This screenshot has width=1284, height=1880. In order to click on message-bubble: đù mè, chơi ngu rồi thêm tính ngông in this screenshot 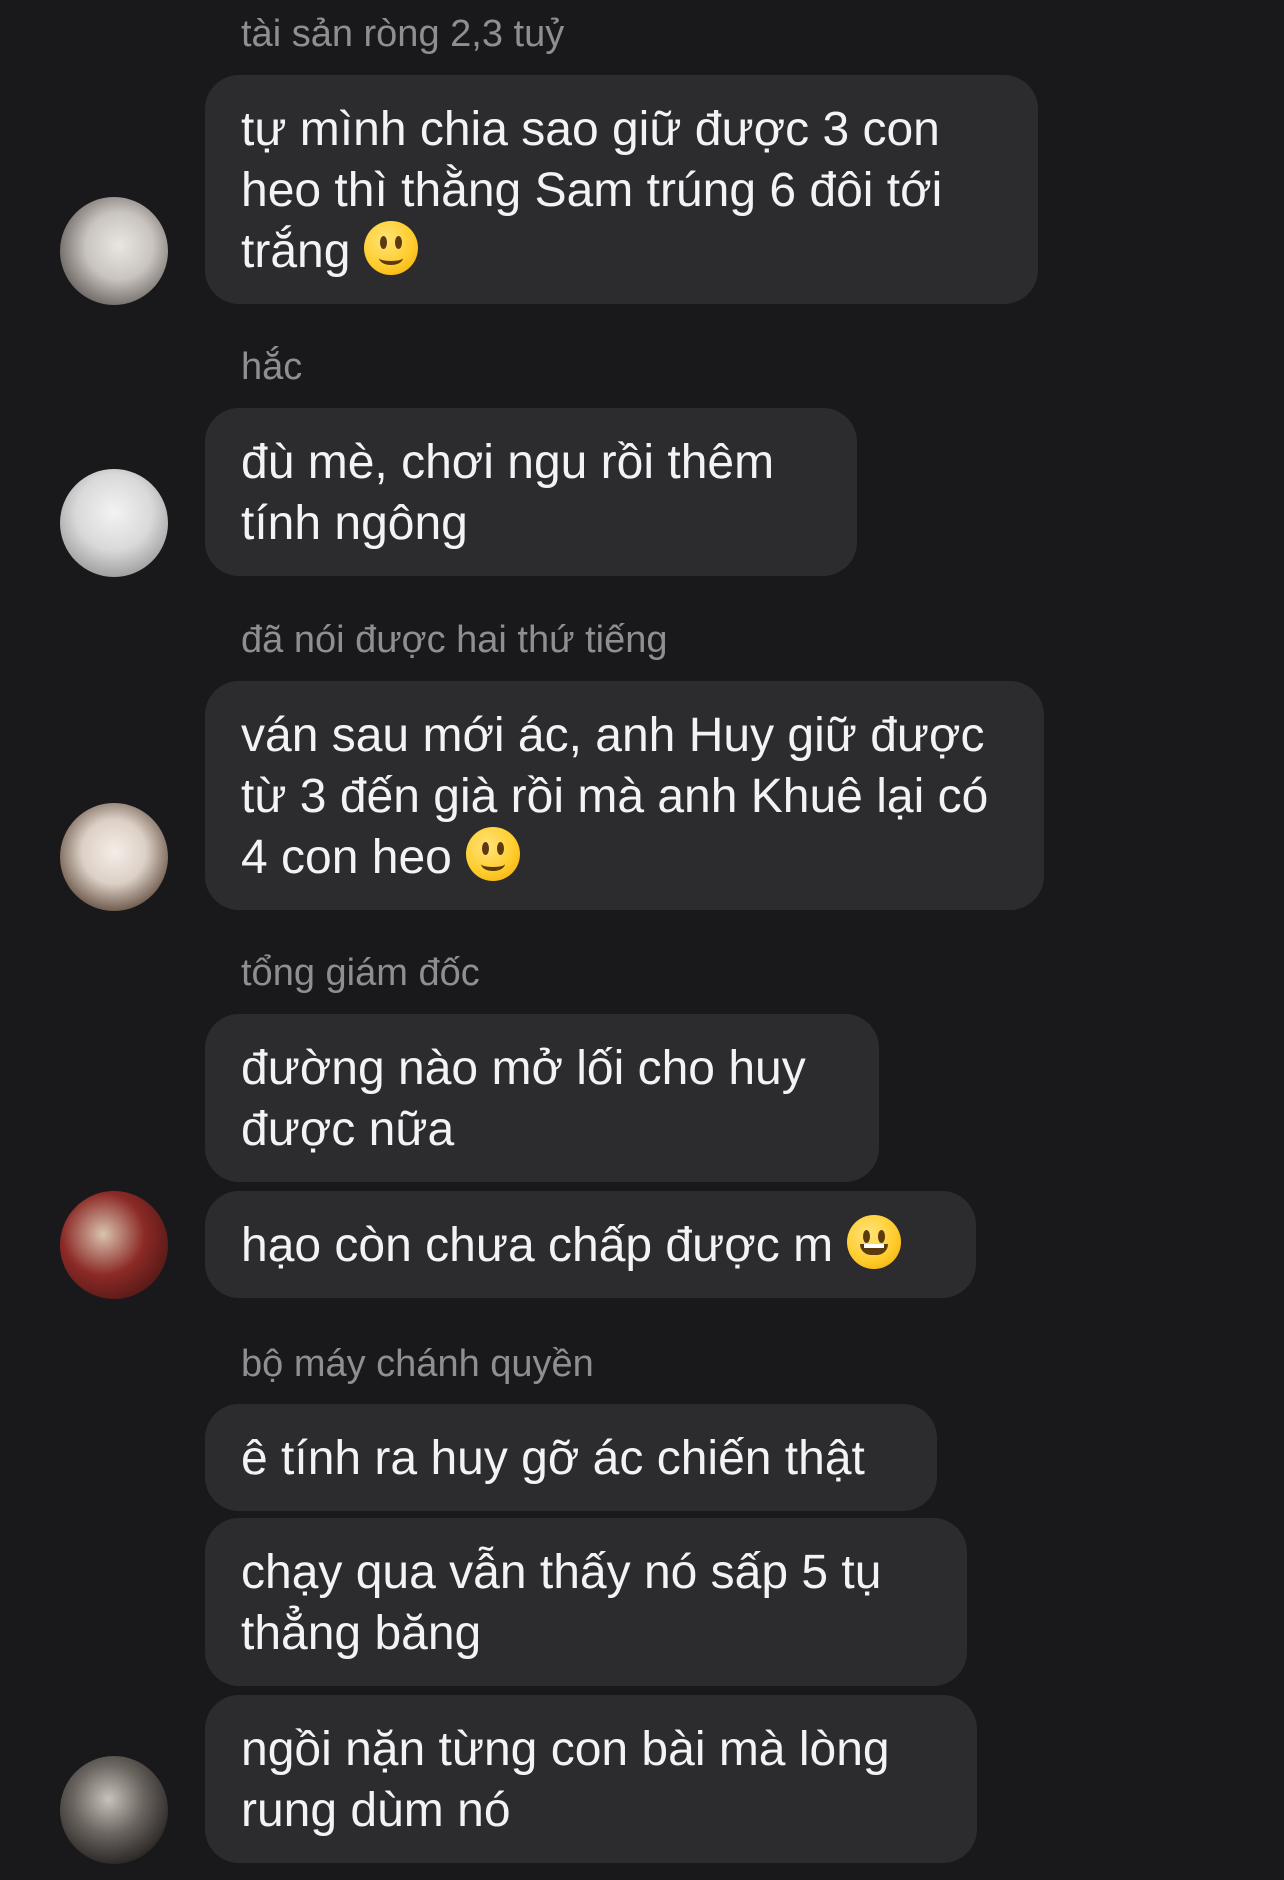, I will do `click(531, 492)`.